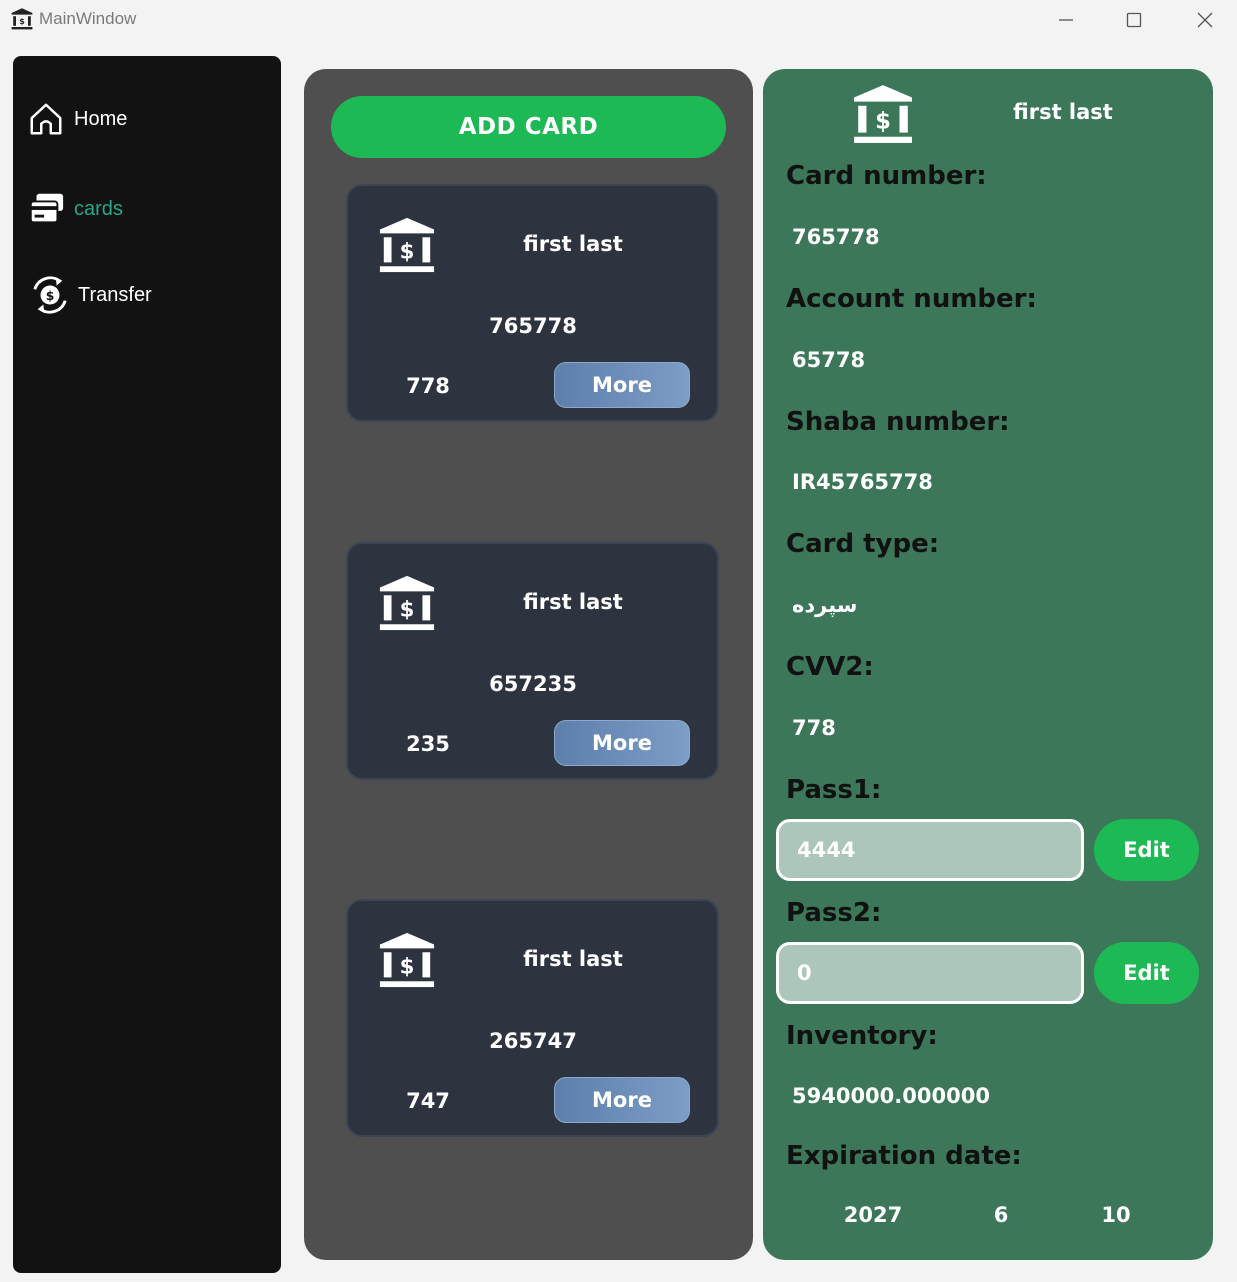  I want to click on cvv2-value: 778, so click(814, 728).